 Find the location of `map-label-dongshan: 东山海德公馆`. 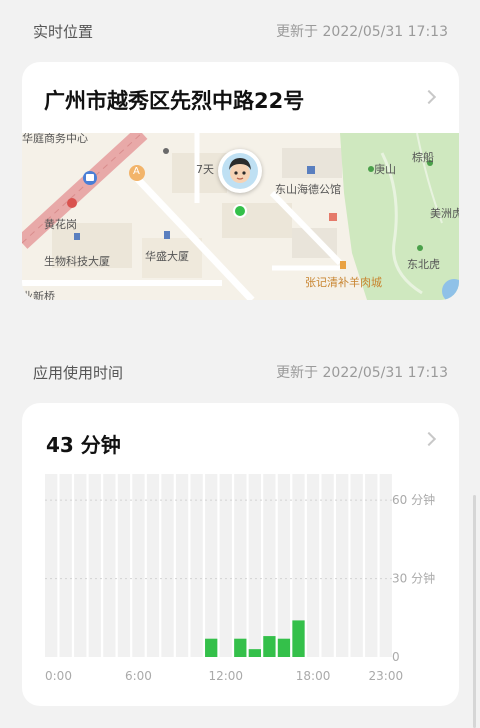

map-label-dongshan: 东山海德公馆 is located at coordinates (308, 189).